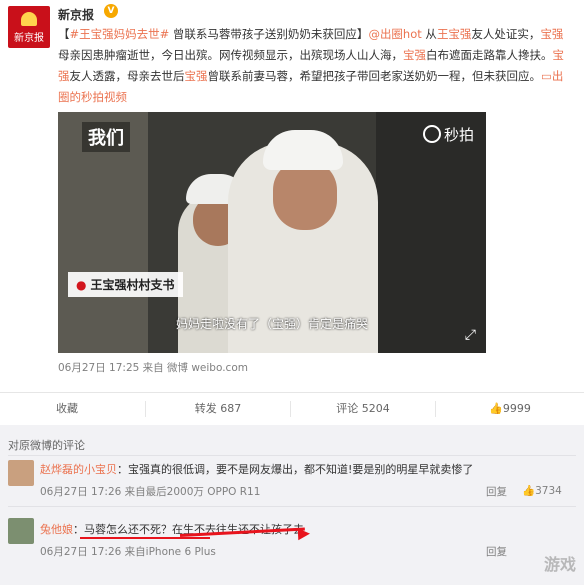 Image resolution: width=584 pixels, height=585 pixels. What do you see at coordinates (516, 408) in the screenshot?
I see `like-count: 9999` at bounding box center [516, 408].